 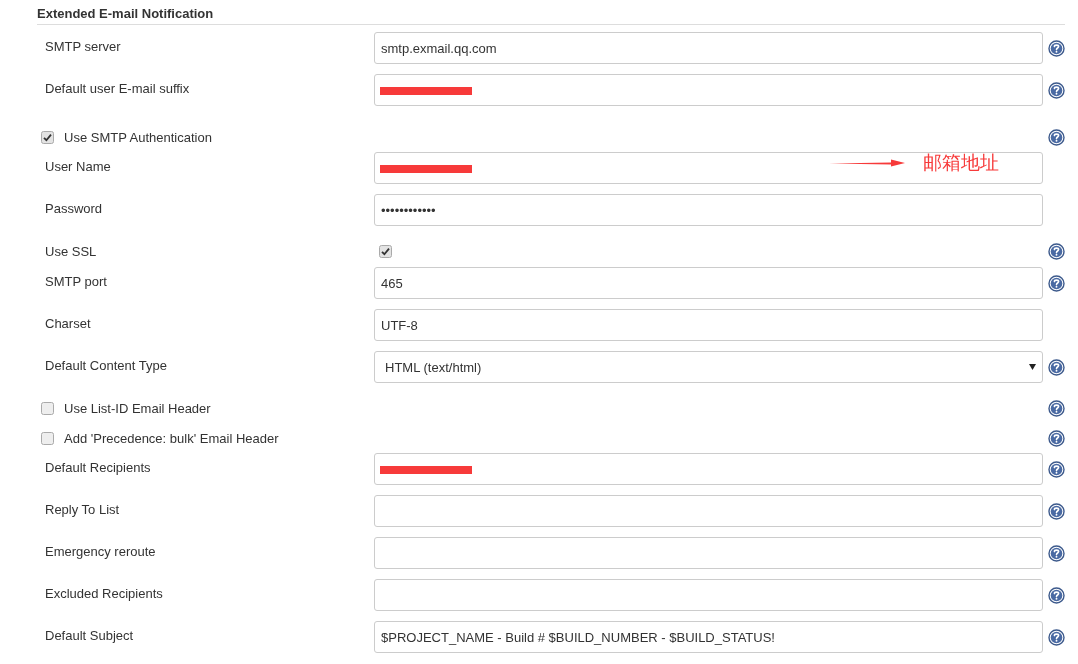 What do you see at coordinates (76, 281) in the screenshot?
I see `field-label: SMTP port` at bounding box center [76, 281].